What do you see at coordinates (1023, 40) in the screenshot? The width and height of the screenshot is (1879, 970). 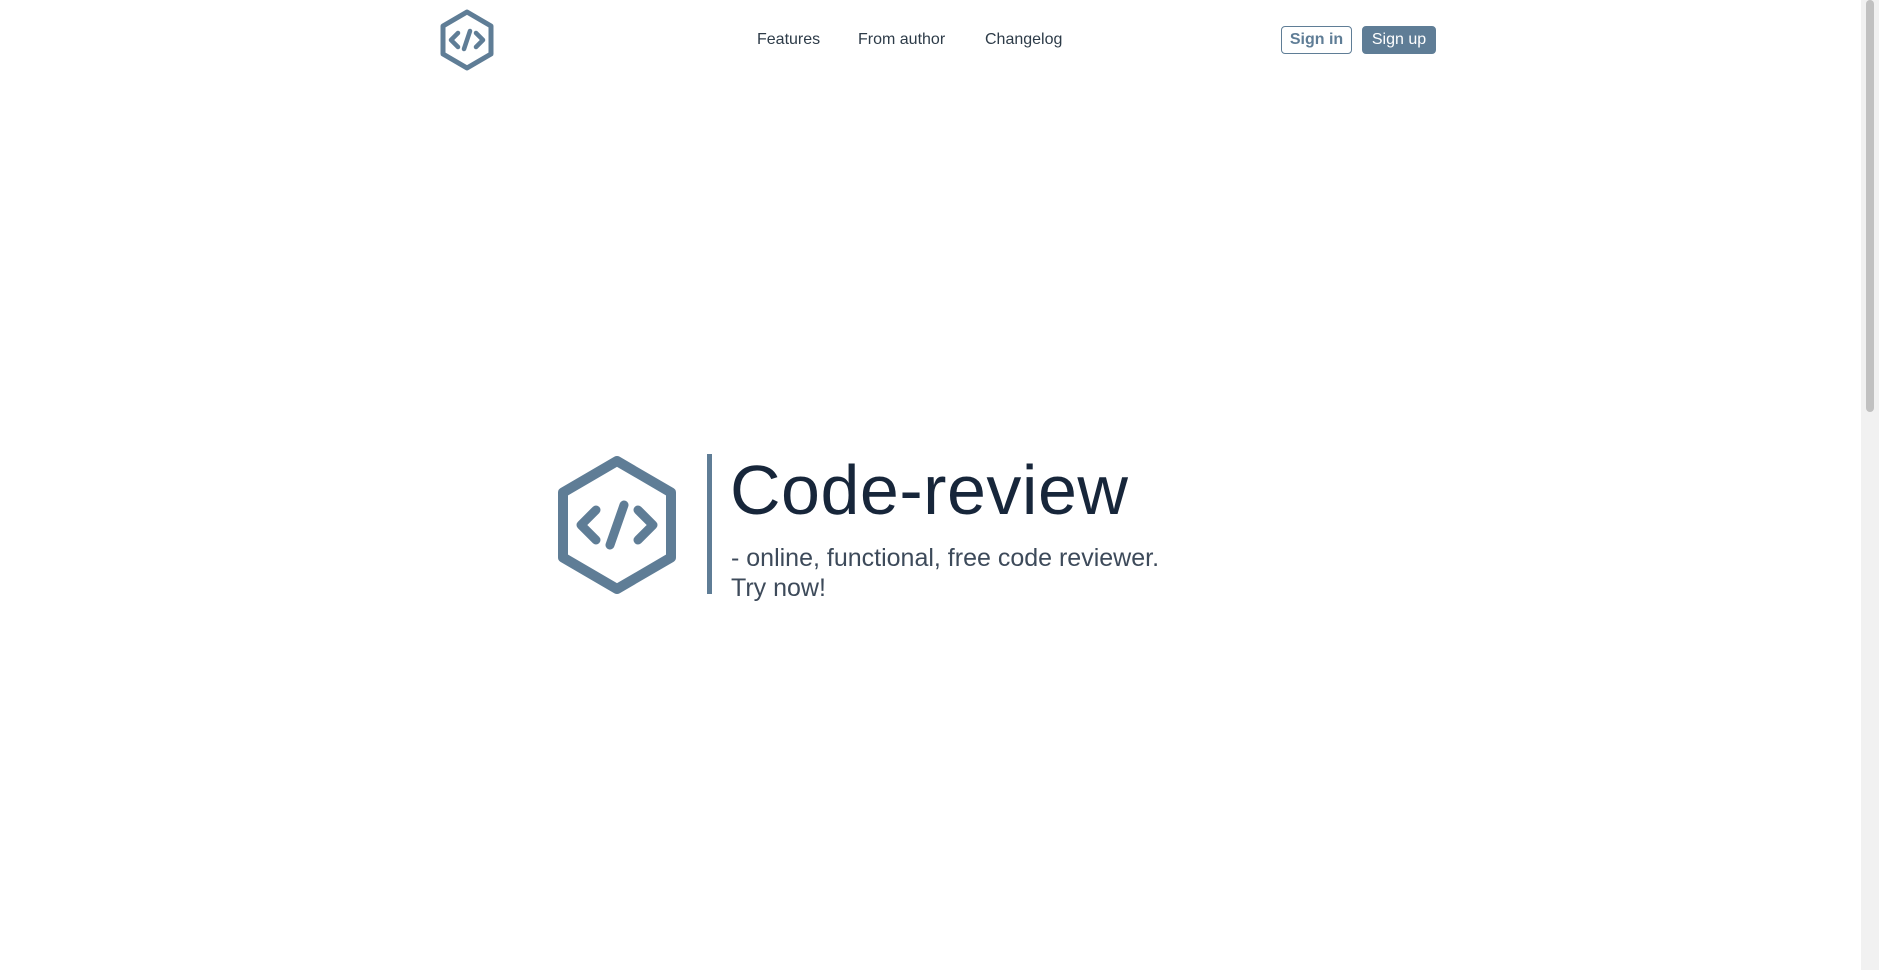 I see `nav-link-changelog: Changelog` at bounding box center [1023, 40].